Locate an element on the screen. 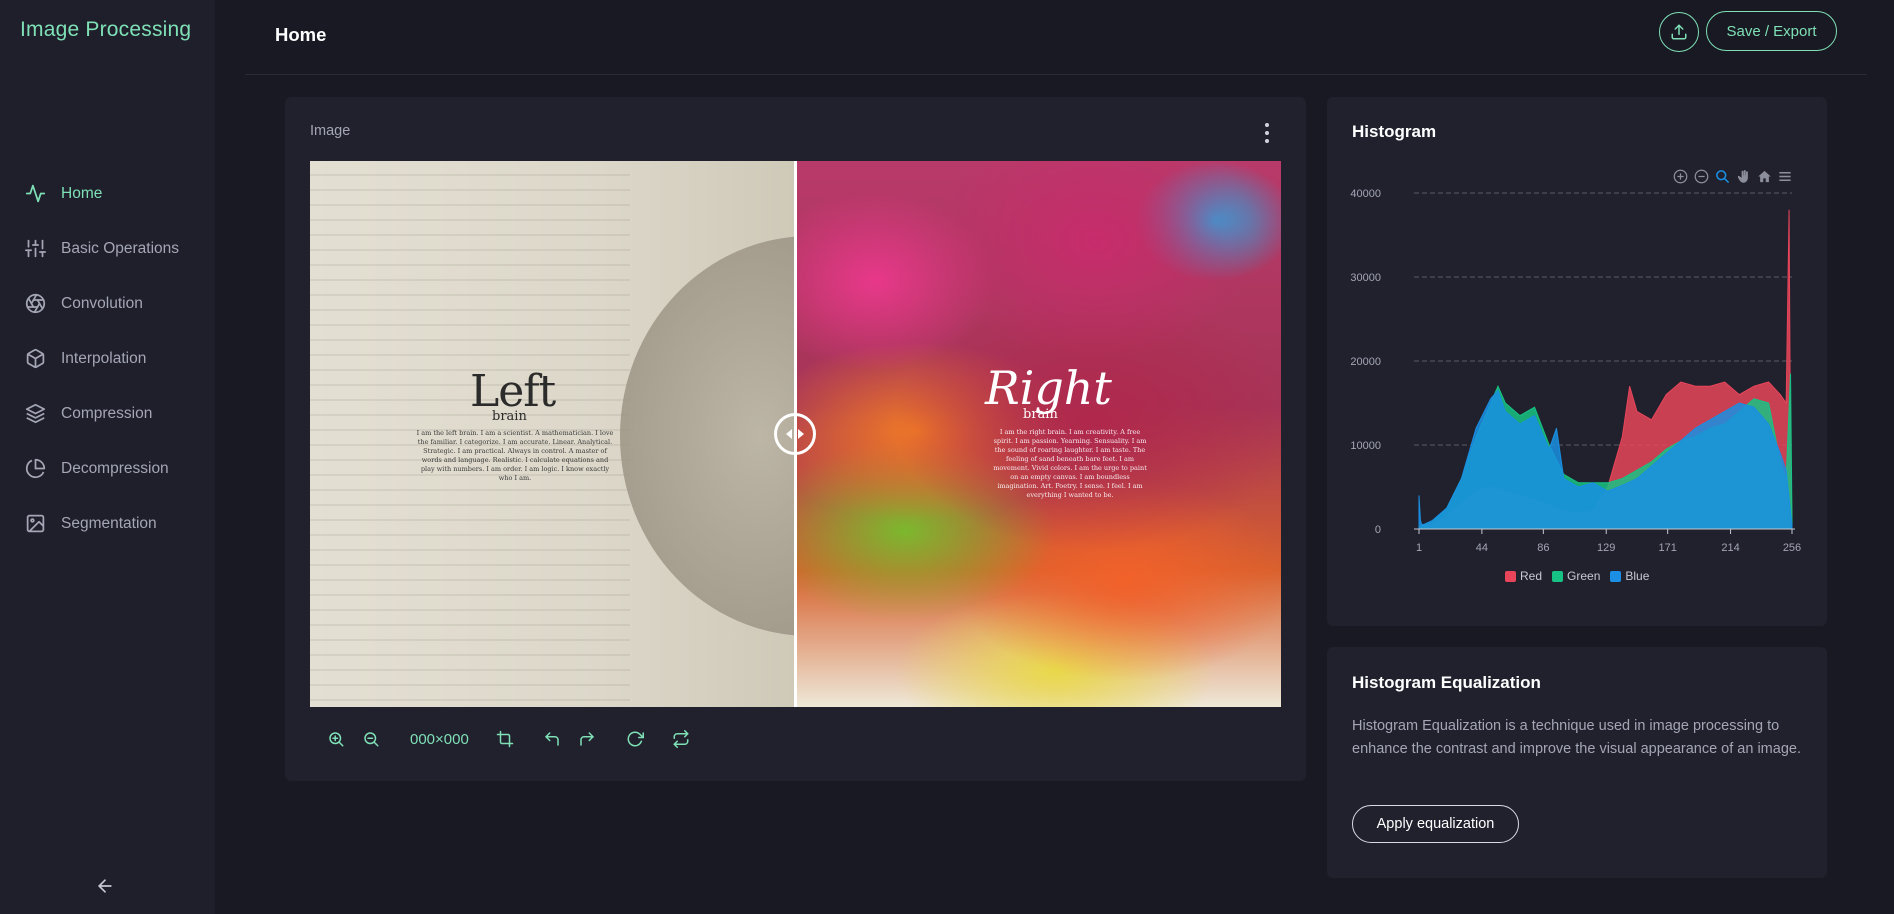 The image size is (1894, 914). sidebar-item-home: Home is located at coordinates (107, 193).